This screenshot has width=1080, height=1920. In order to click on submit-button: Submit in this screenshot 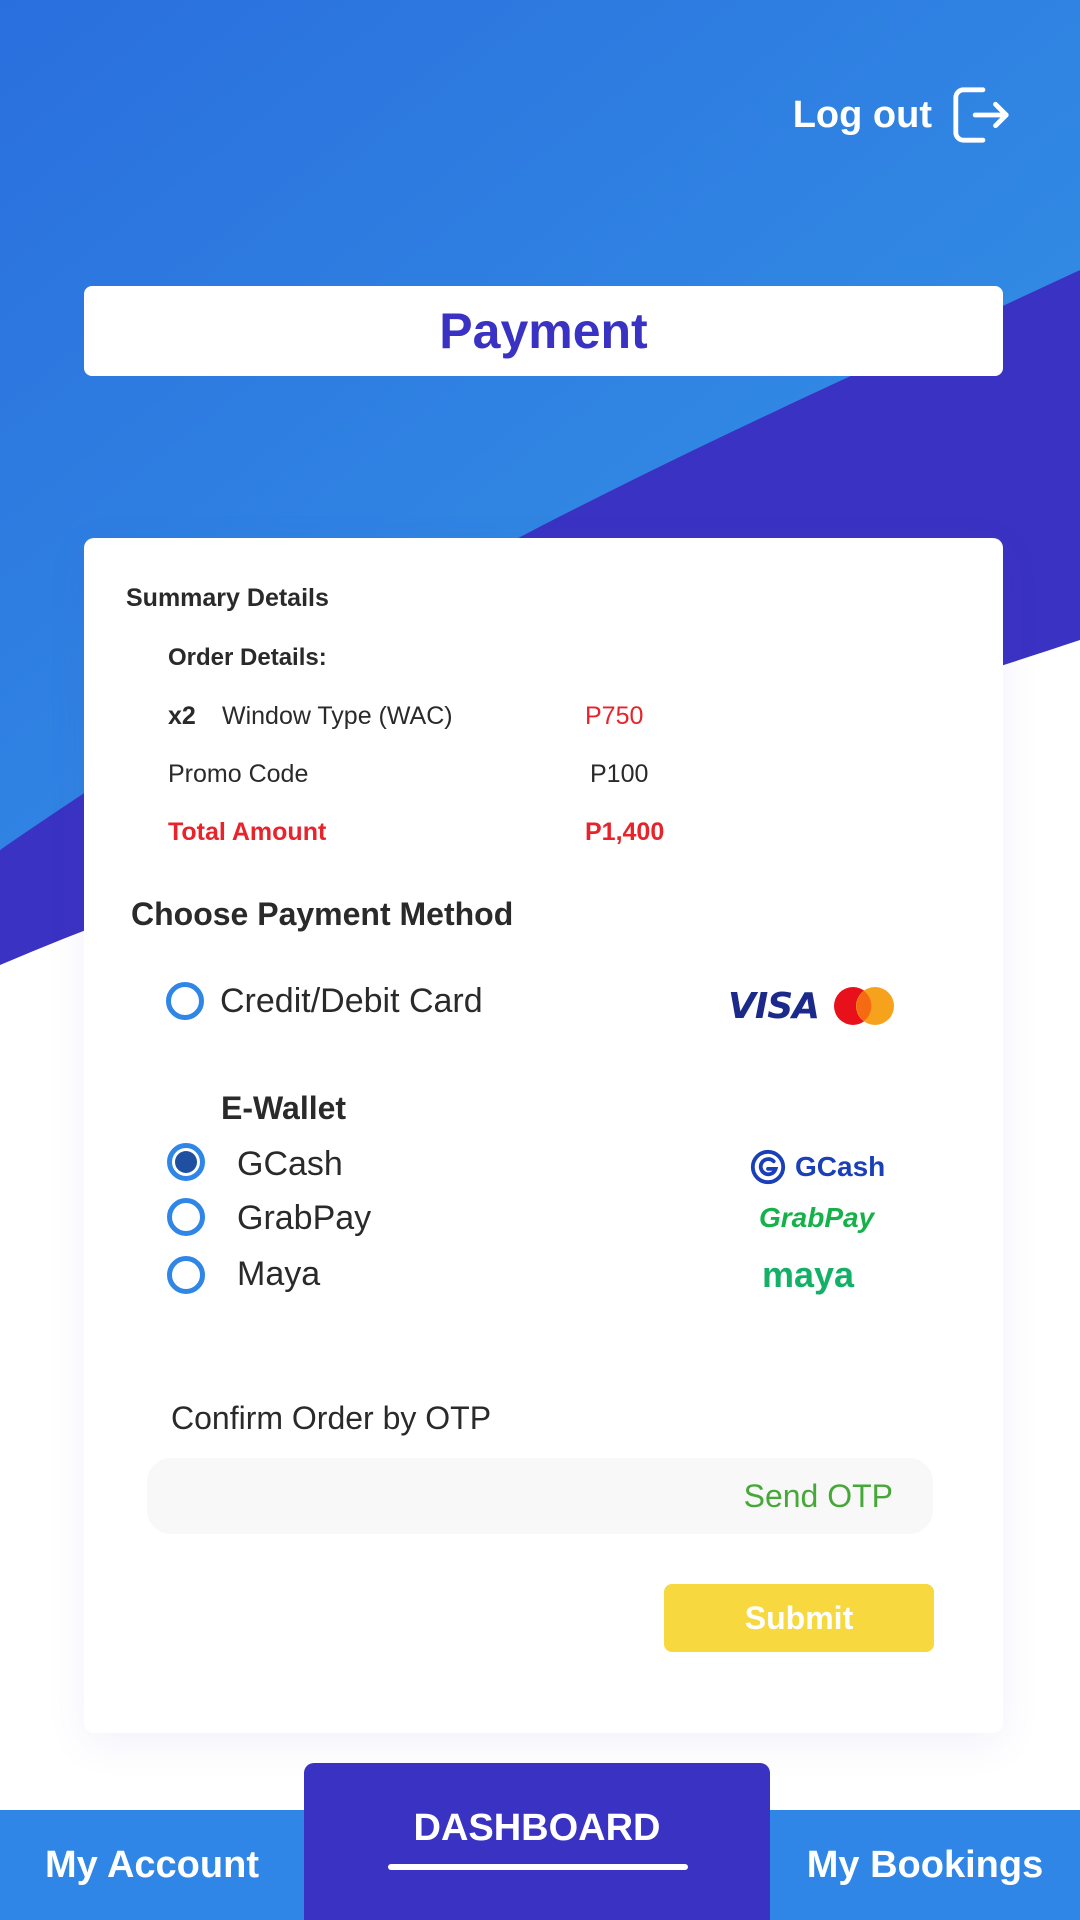, I will do `click(799, 1618)`.